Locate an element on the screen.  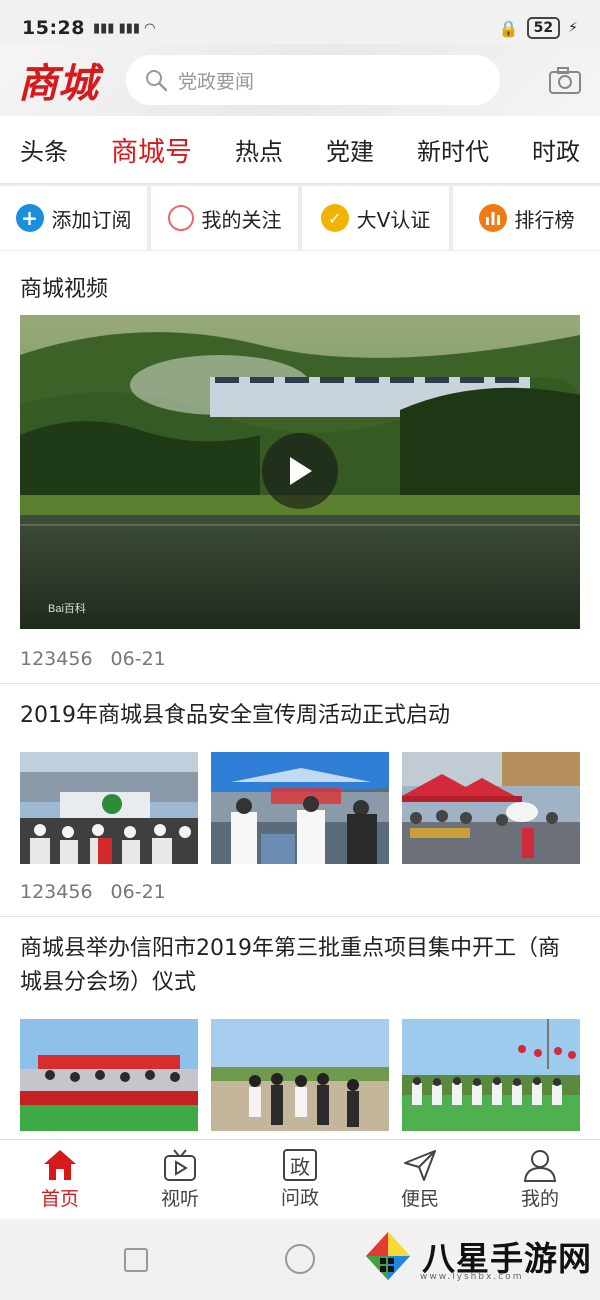
sub-tabs: + 添加订阅 我的关注 ✓ 大V认证 排行榜 is located at coordinates (300, 217).